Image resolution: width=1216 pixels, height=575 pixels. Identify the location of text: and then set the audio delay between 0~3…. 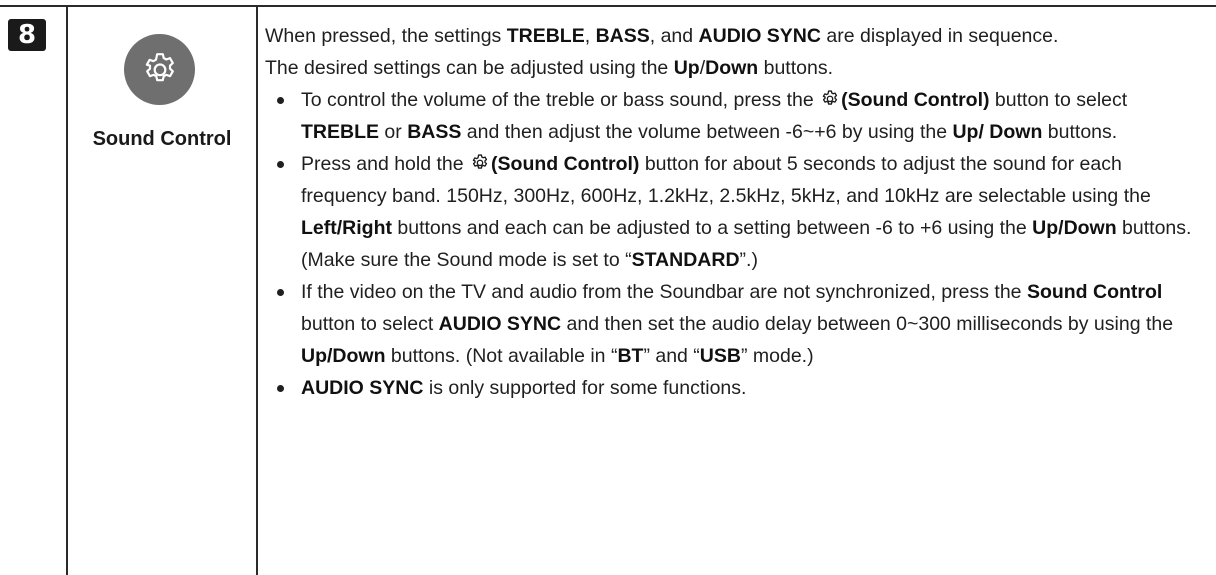
(867, 324).